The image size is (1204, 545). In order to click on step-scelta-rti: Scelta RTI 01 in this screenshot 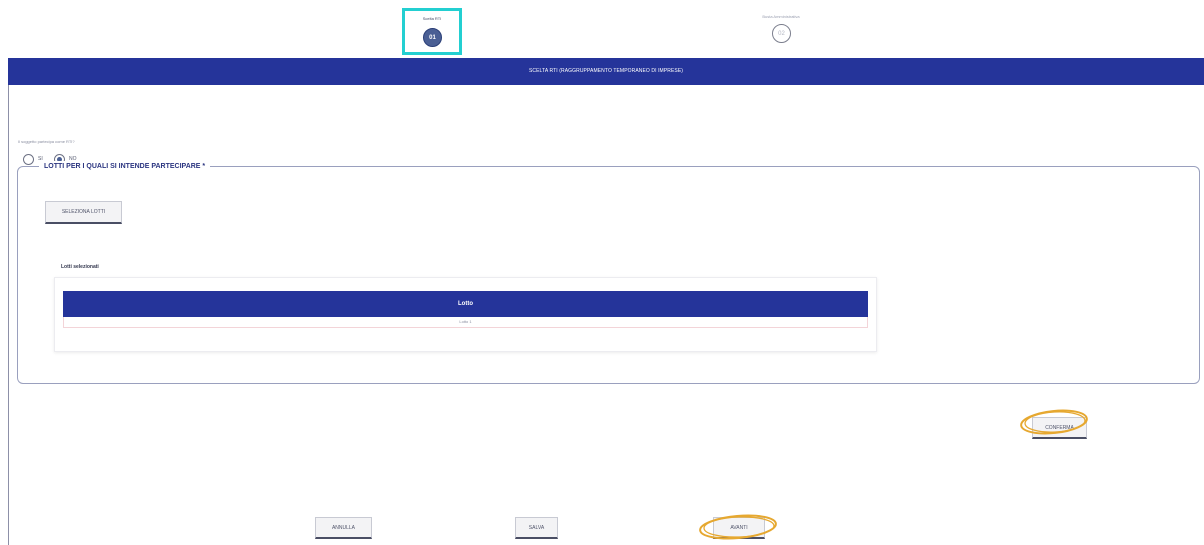, I will do `click(432, 31)`.